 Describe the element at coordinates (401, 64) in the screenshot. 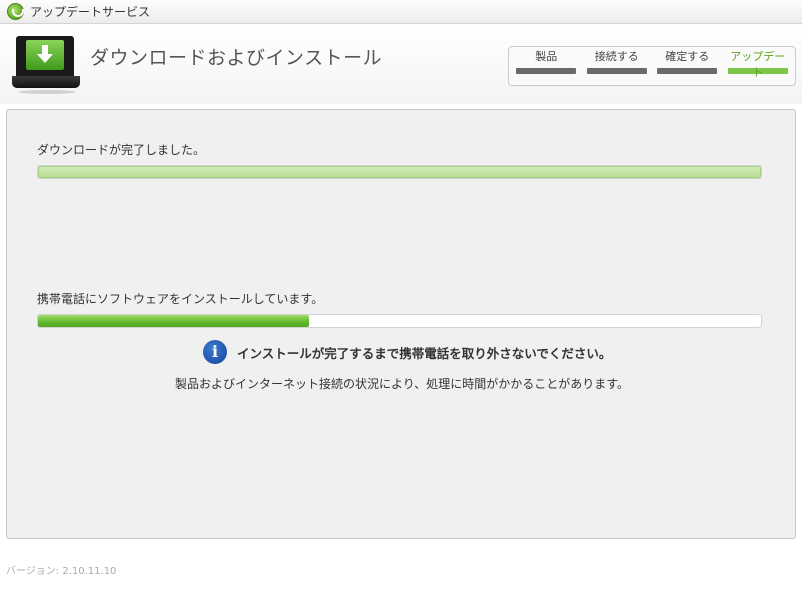

I see `page-header: ダウンロードおよびインストール 製品 接続する 確定する アップデート` at that location.